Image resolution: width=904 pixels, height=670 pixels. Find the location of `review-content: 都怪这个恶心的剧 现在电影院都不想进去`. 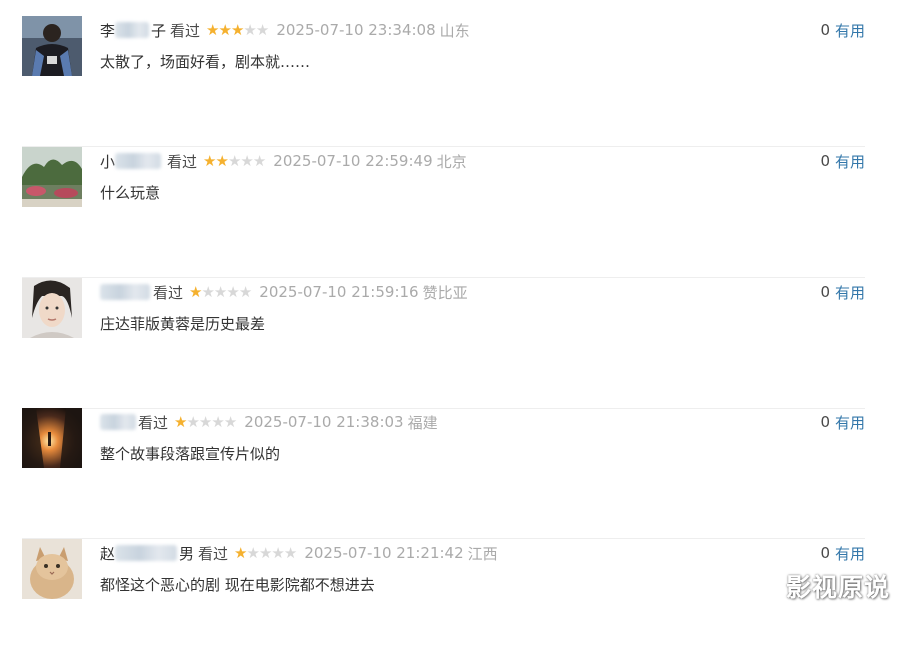

review-content: 都怪这个恶心的剧 现在电影院都不想进去 is located at coordinates (237, 585).